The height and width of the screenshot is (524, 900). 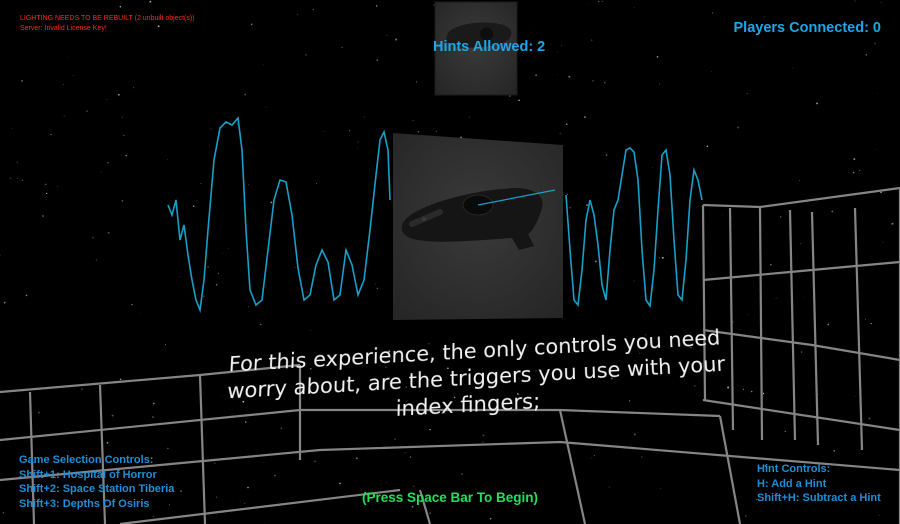 I want to click on press-space-prompt: (Press Space Bar To Begin), so click(x=450, y=497).